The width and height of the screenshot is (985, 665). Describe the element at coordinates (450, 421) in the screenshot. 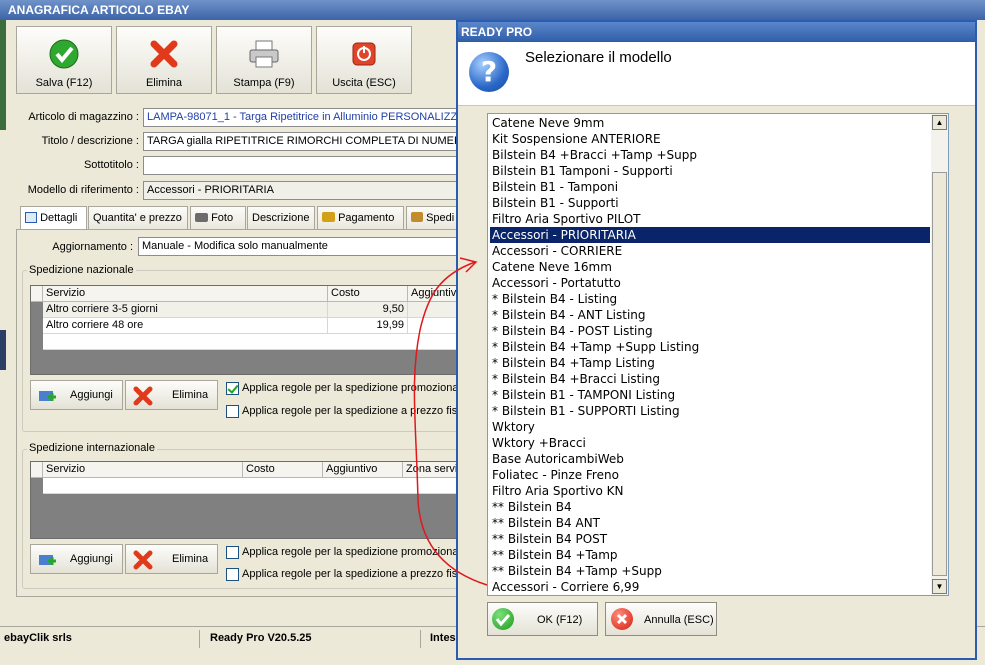

I see `annotation-arrow` at that location.